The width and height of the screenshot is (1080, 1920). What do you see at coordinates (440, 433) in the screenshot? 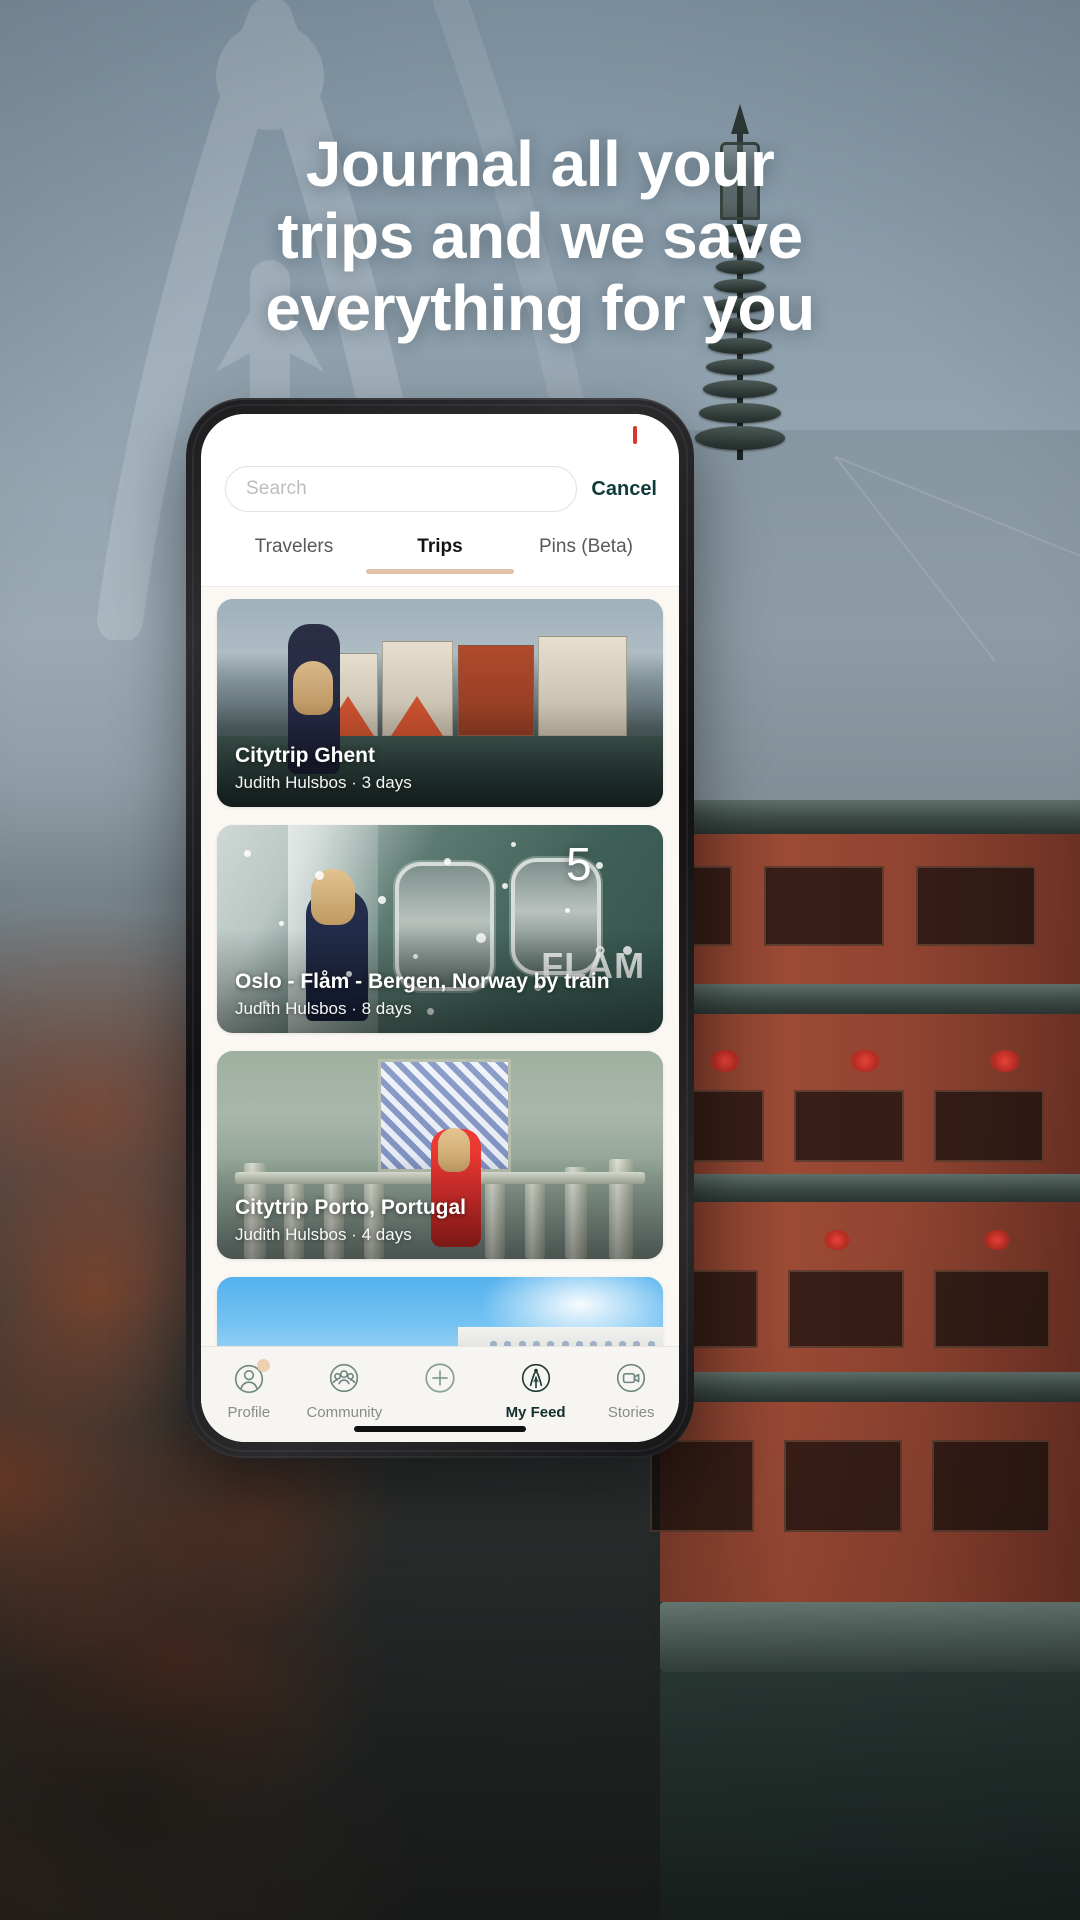
I see `status-bar` at bounding box center [440, 433].